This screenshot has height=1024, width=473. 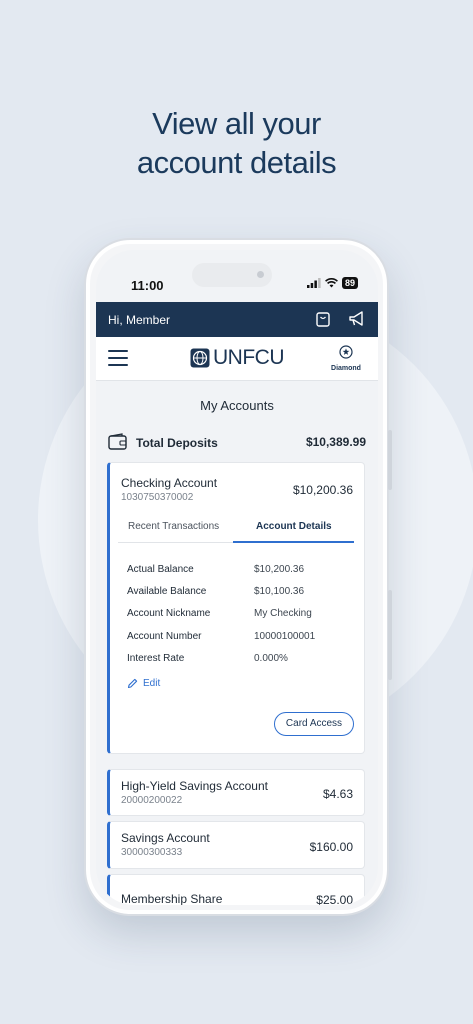 What do you see at coordinates (293, 542) in the screenshot?
I see `active-tab-indicator` at bounding box center [293, 542].